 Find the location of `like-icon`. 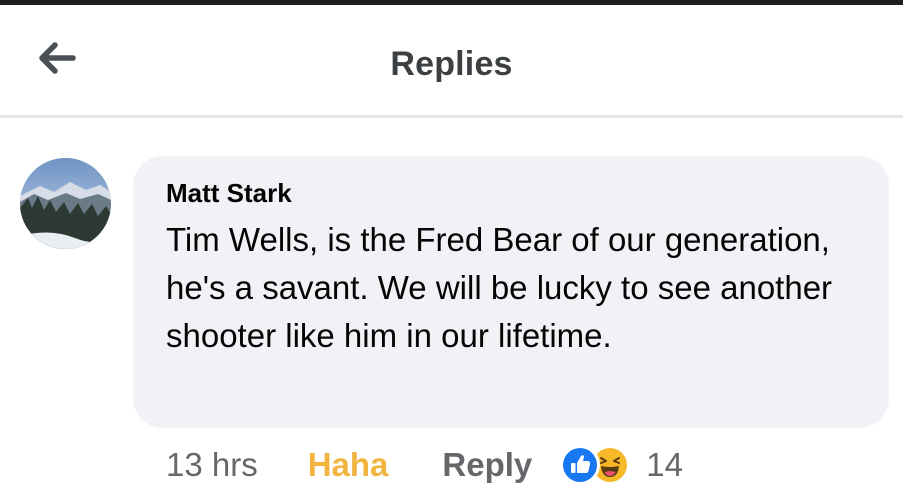

like-icon is located at coordinates (580, 465).